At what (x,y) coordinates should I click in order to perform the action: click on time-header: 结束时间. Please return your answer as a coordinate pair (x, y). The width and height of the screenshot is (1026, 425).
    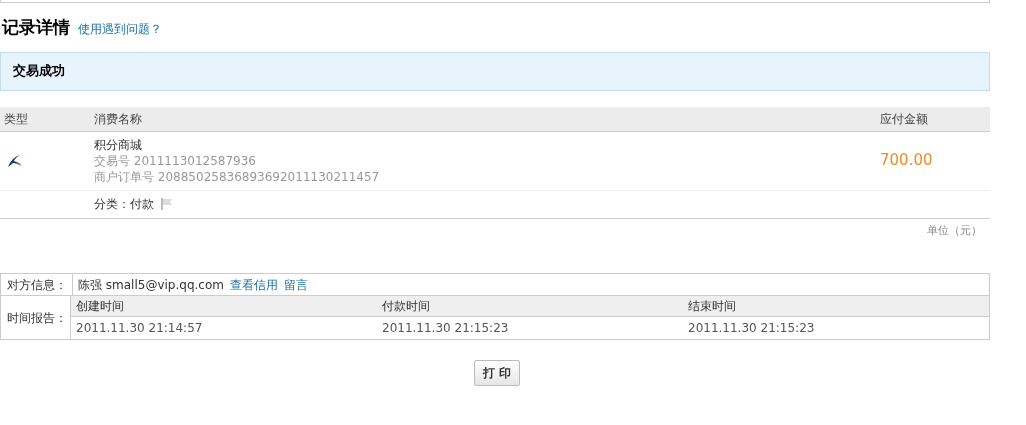
    Looking at the image, I should click on (712, 306).